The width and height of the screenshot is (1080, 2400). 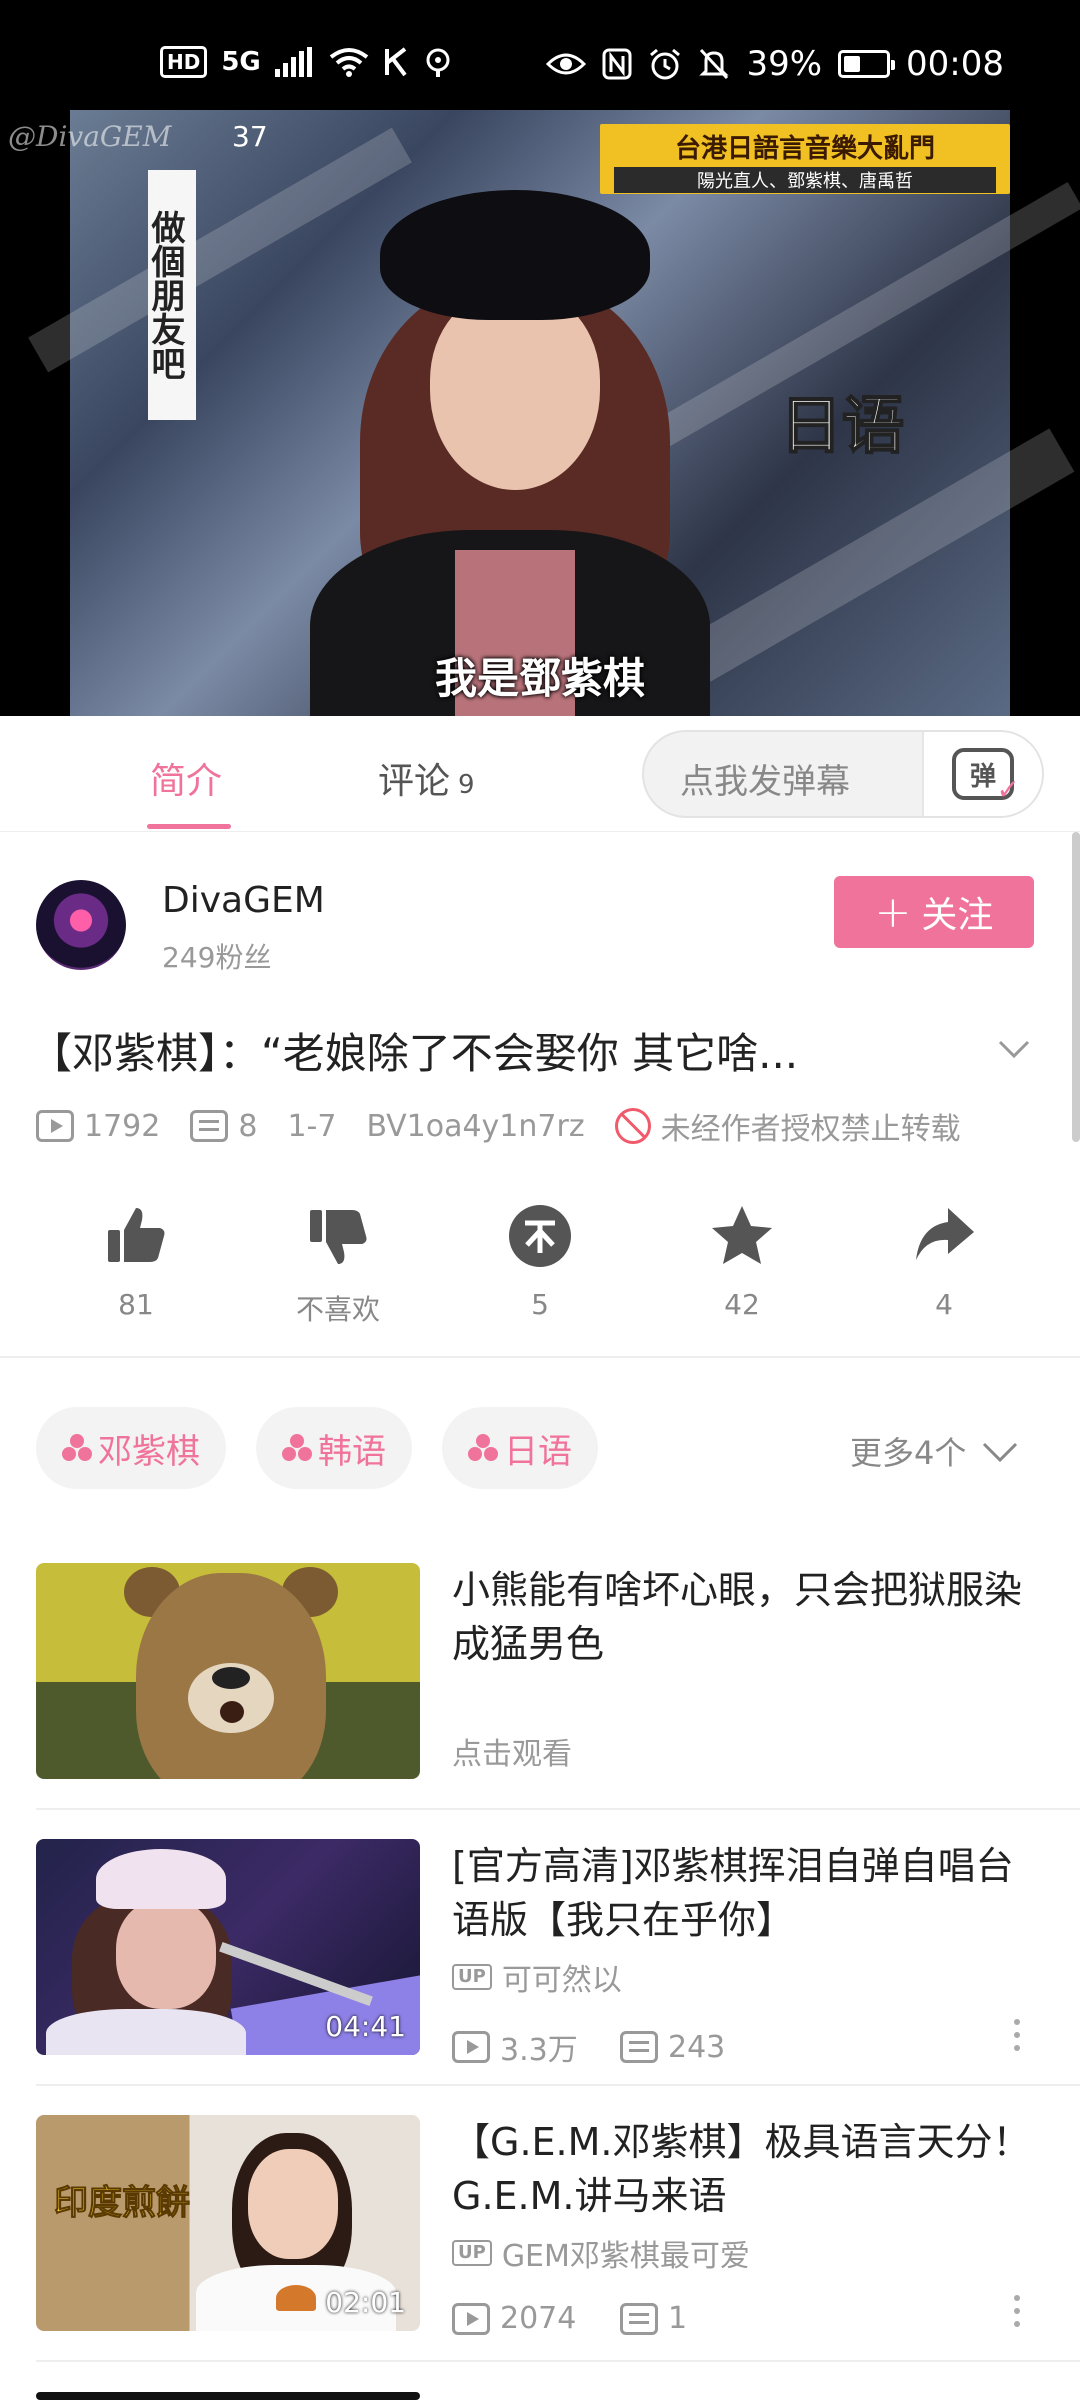 I want to click on danmaku-count: 8, so click(x=223, y=1126).